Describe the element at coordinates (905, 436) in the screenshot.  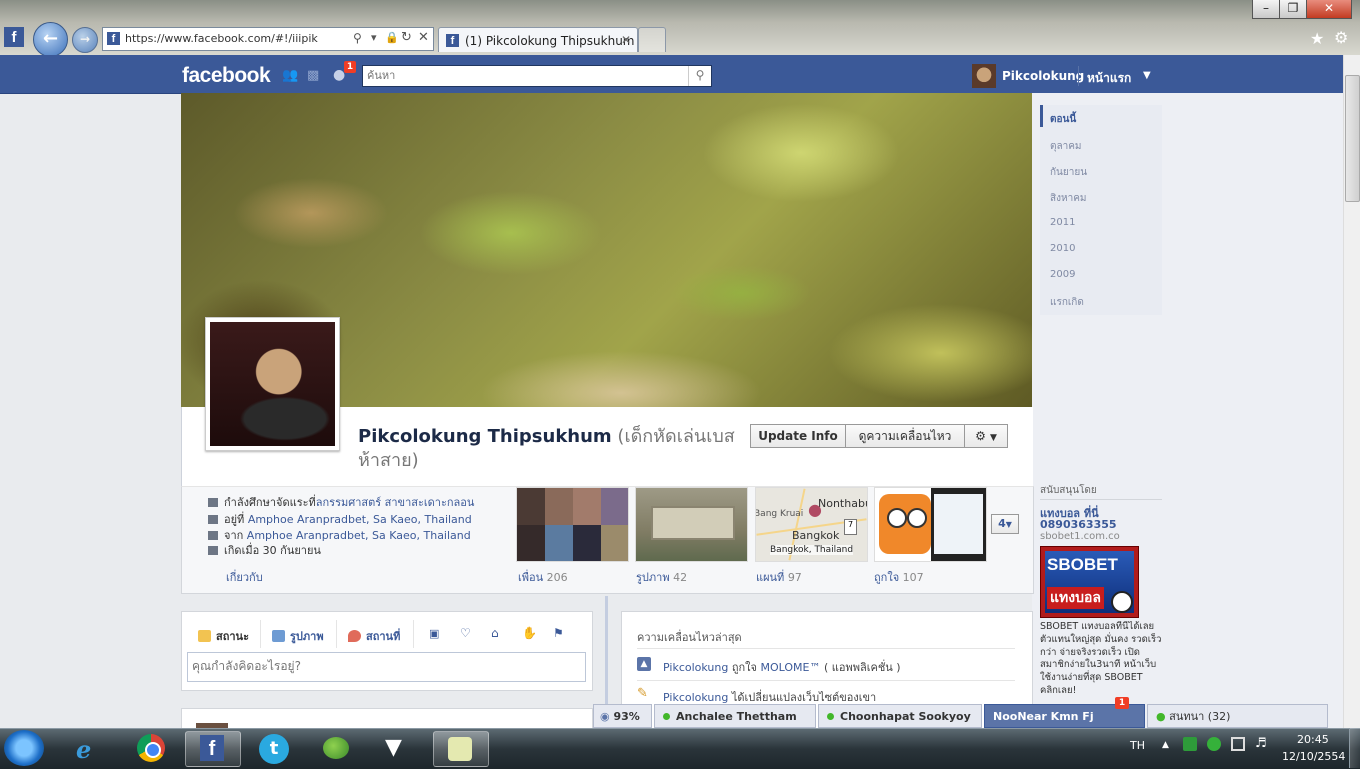
I see `activity-log-button: ดูความเคลื่อนไหว` at that location.